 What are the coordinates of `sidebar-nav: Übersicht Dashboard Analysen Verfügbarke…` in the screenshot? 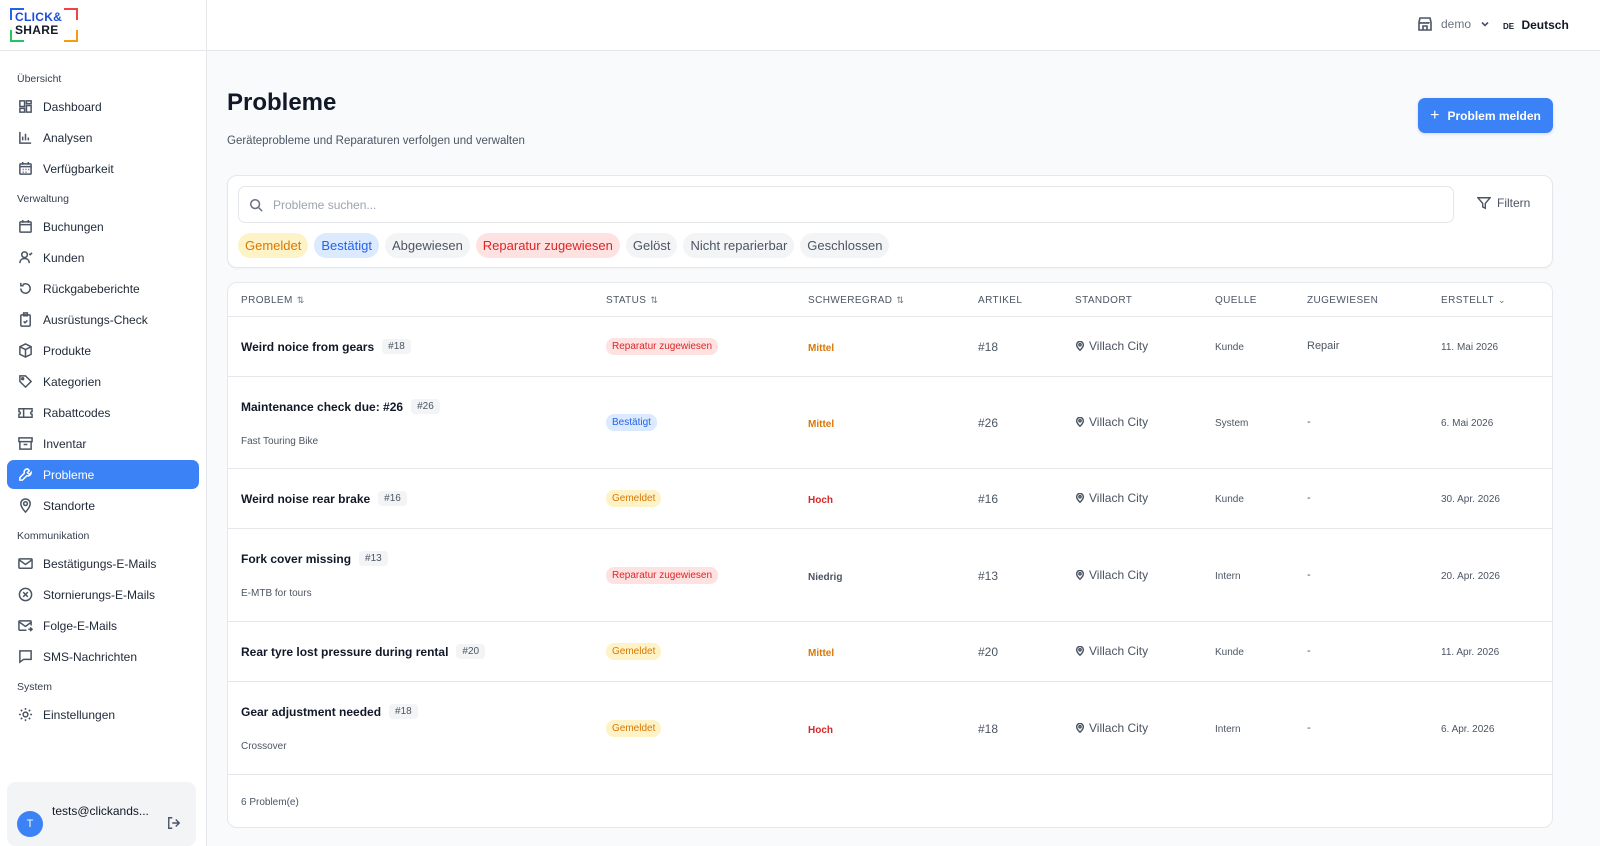 It's located at (103, 390).